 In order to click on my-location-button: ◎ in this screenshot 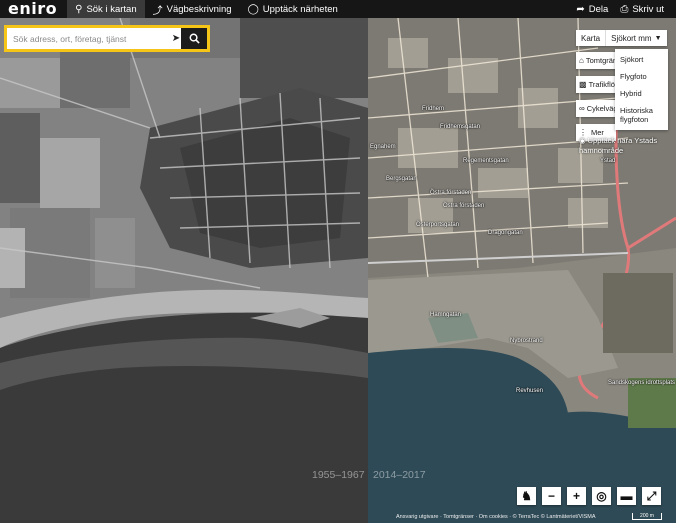, I will do `click(601, 496)`.